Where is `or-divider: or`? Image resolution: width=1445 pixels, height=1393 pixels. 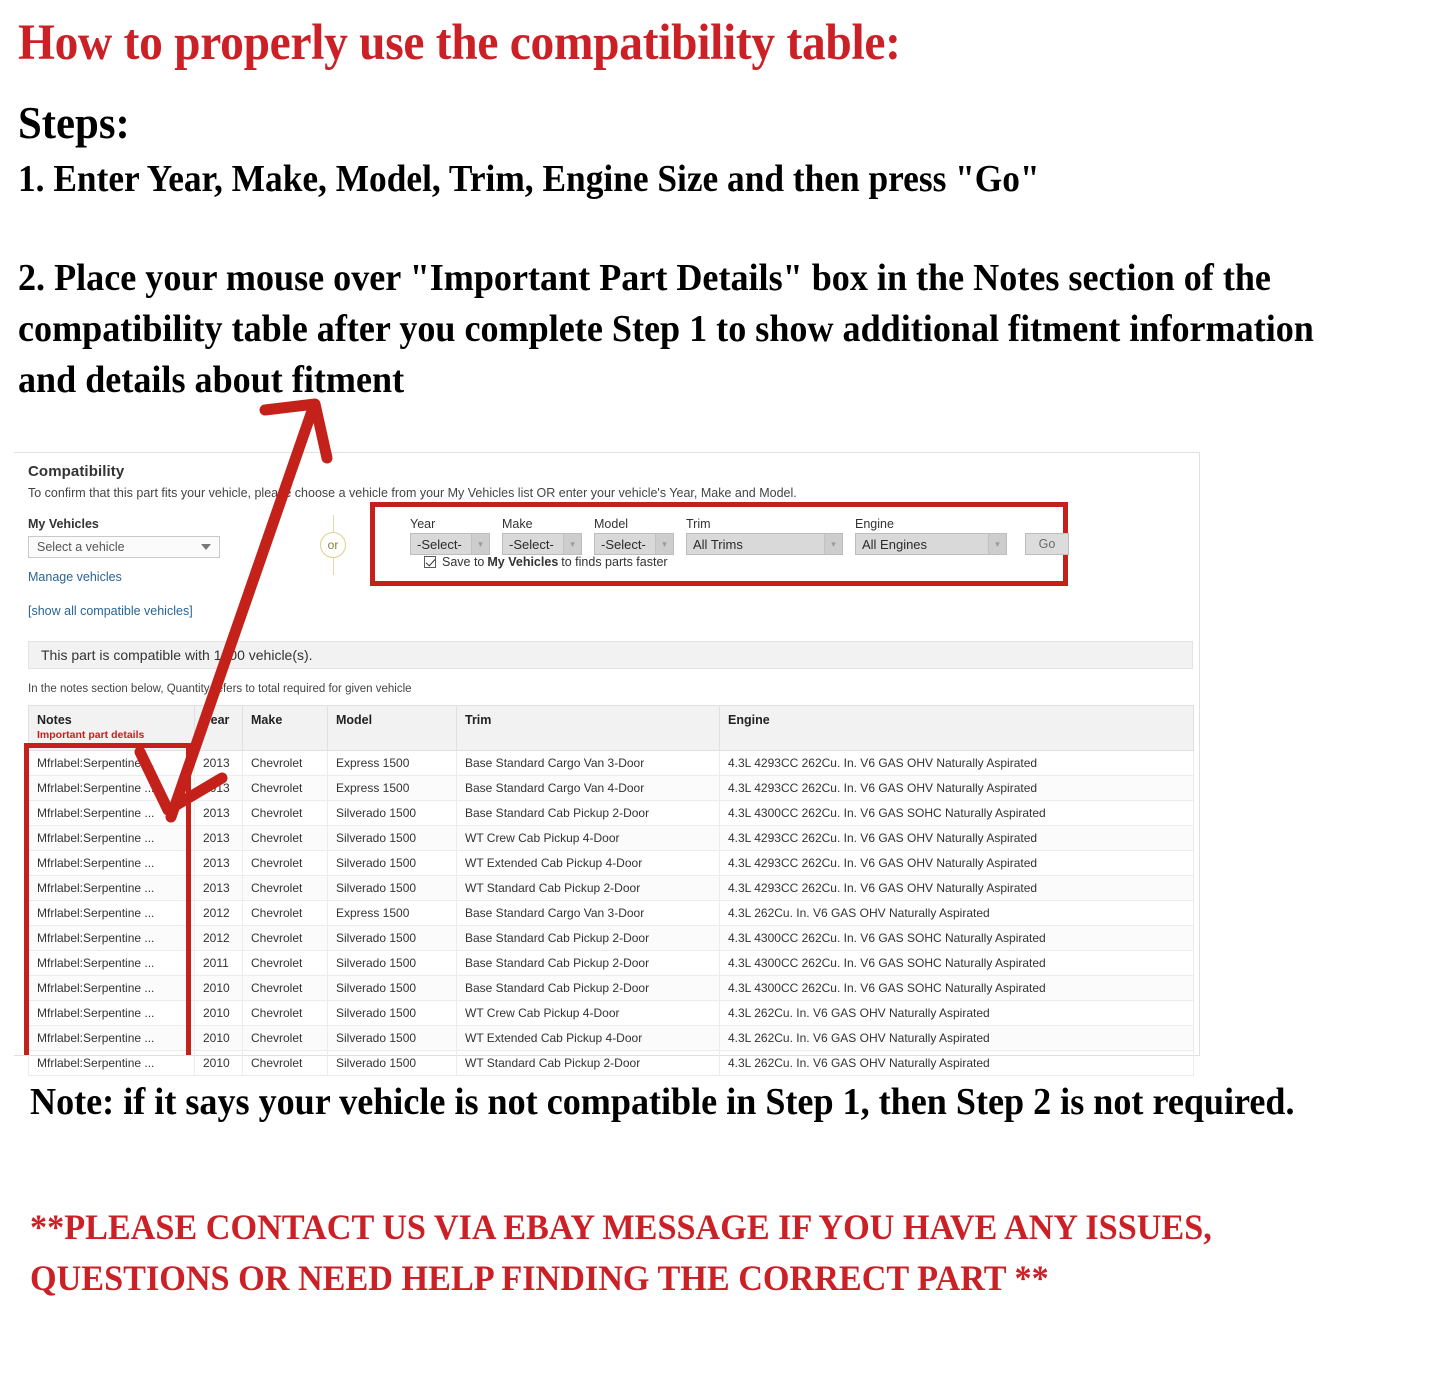 or-divider: or is located at coordinates (334, 545).